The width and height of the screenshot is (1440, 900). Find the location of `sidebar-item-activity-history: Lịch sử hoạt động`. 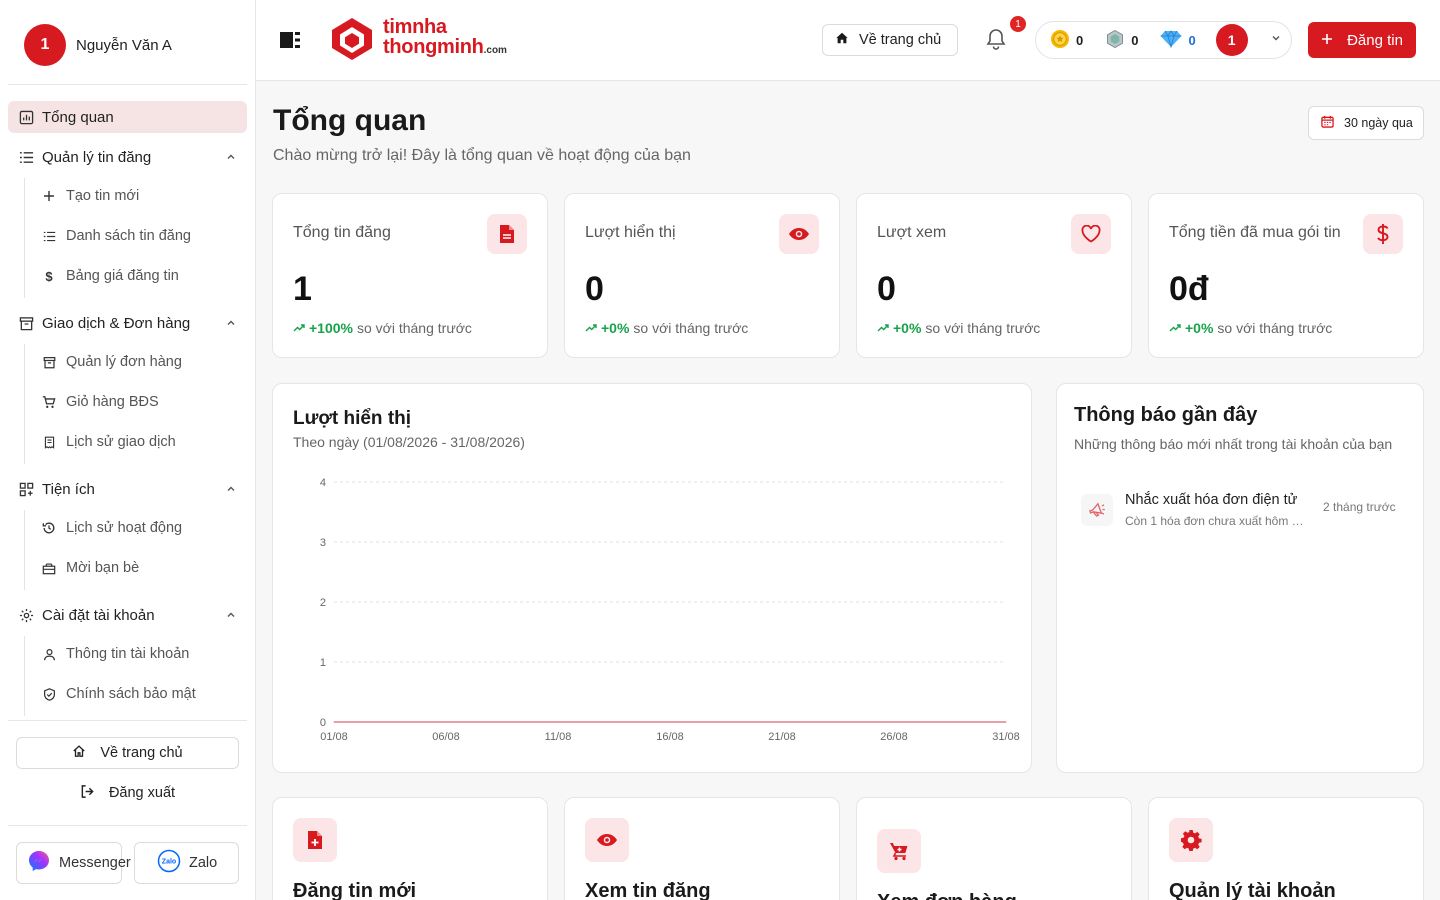

sidebar-item-activity-history: Lịch sử hoạt động is located at coordinates (140, 528).